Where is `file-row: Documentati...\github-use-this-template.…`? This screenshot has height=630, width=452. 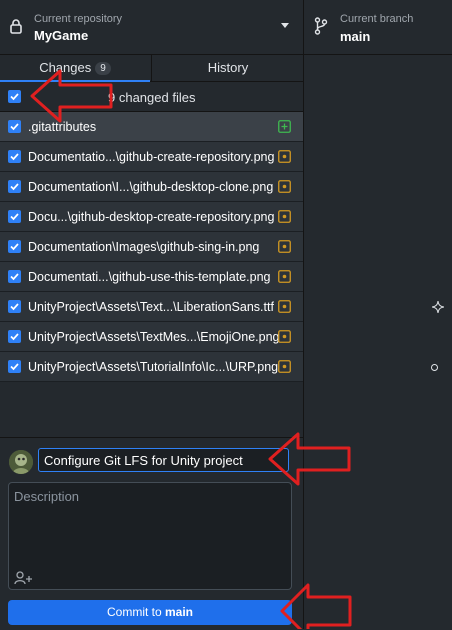
file-row: Documentati...\github-use-this-template.… is located at coordinates (151, 277).